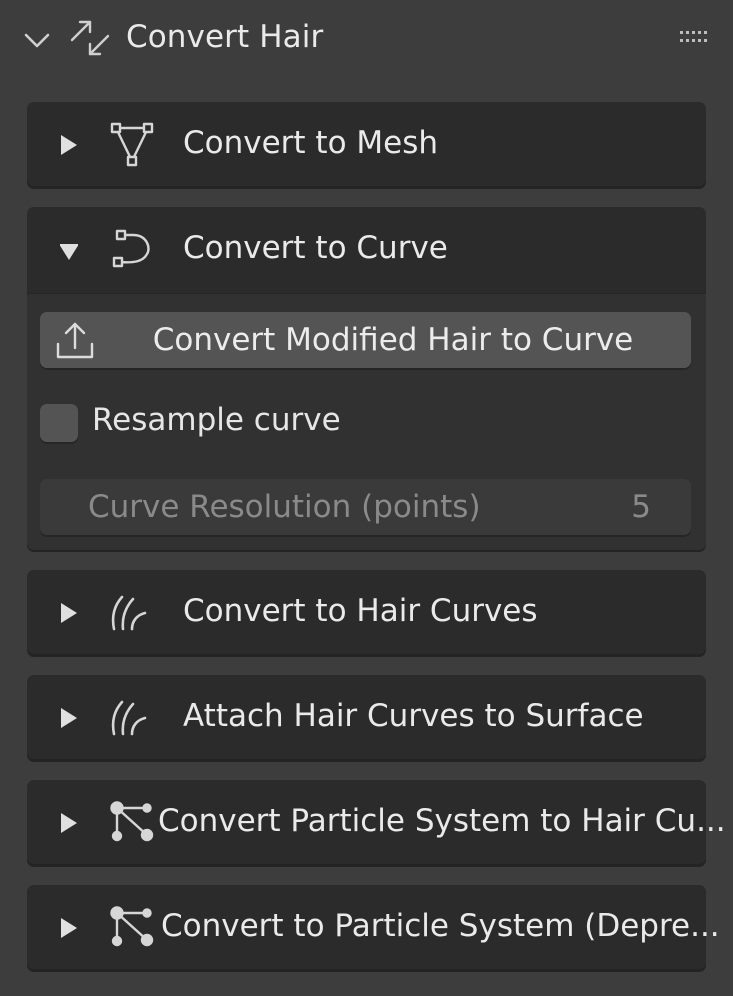  I want to click on subpanel-header: Attach Hair Curves to Surface, so click(366, 717).